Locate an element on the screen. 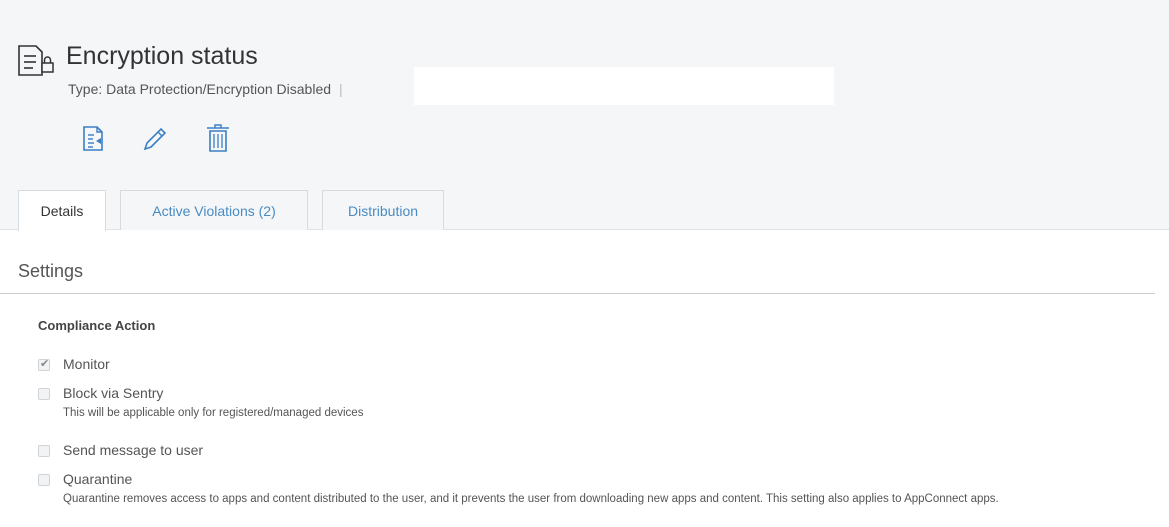 The width and height of the screenshot is (1169, 527). tab-details: Details is located at coordinates (62, 210).